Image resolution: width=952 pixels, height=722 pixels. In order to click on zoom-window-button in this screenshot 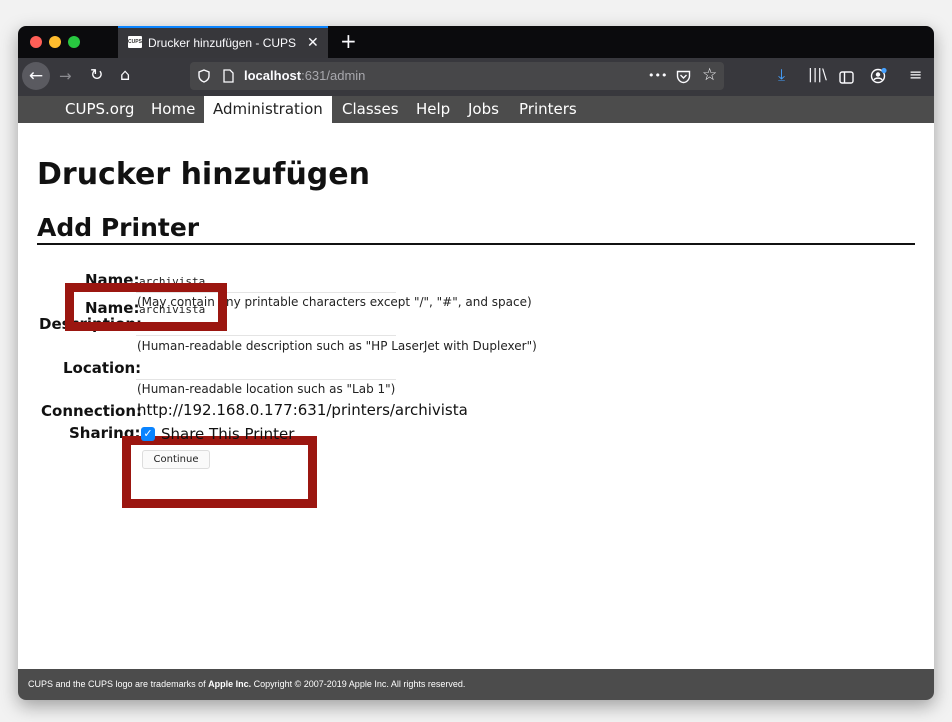, I will do `click(74, 42)`.